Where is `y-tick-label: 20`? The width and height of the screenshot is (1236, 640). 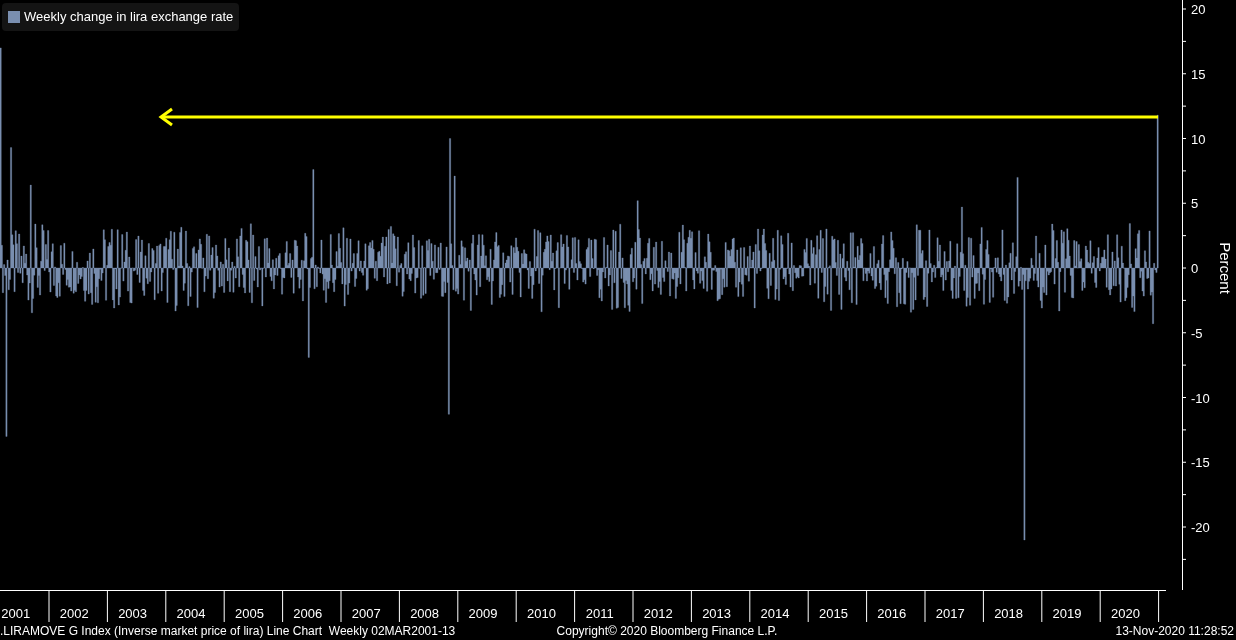 y-tick-label: 20 is located at coordinates (1198, 9).